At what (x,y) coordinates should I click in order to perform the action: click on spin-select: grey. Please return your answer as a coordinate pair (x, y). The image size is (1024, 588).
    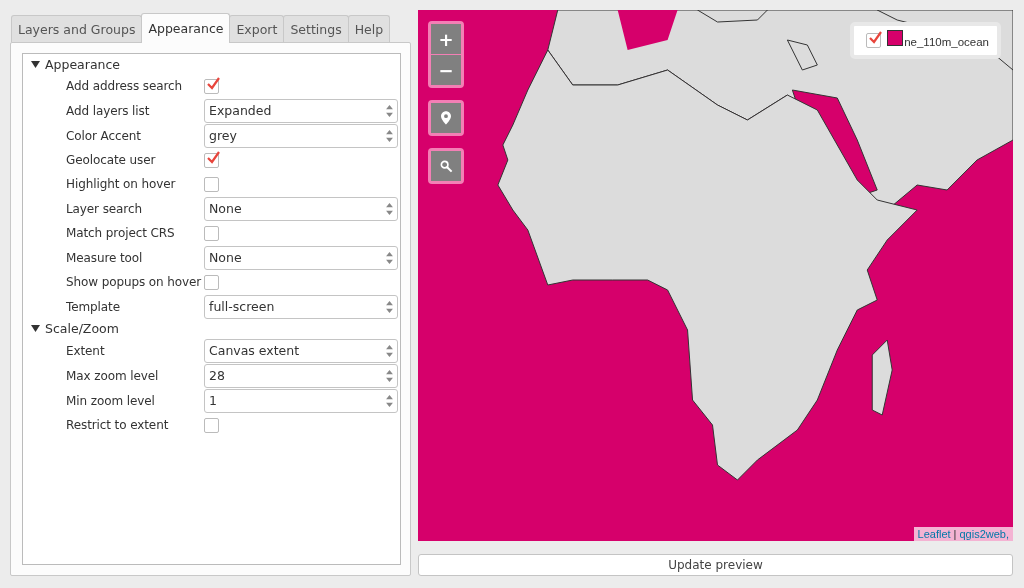
    Looking at the image, I should click on (301, 135).